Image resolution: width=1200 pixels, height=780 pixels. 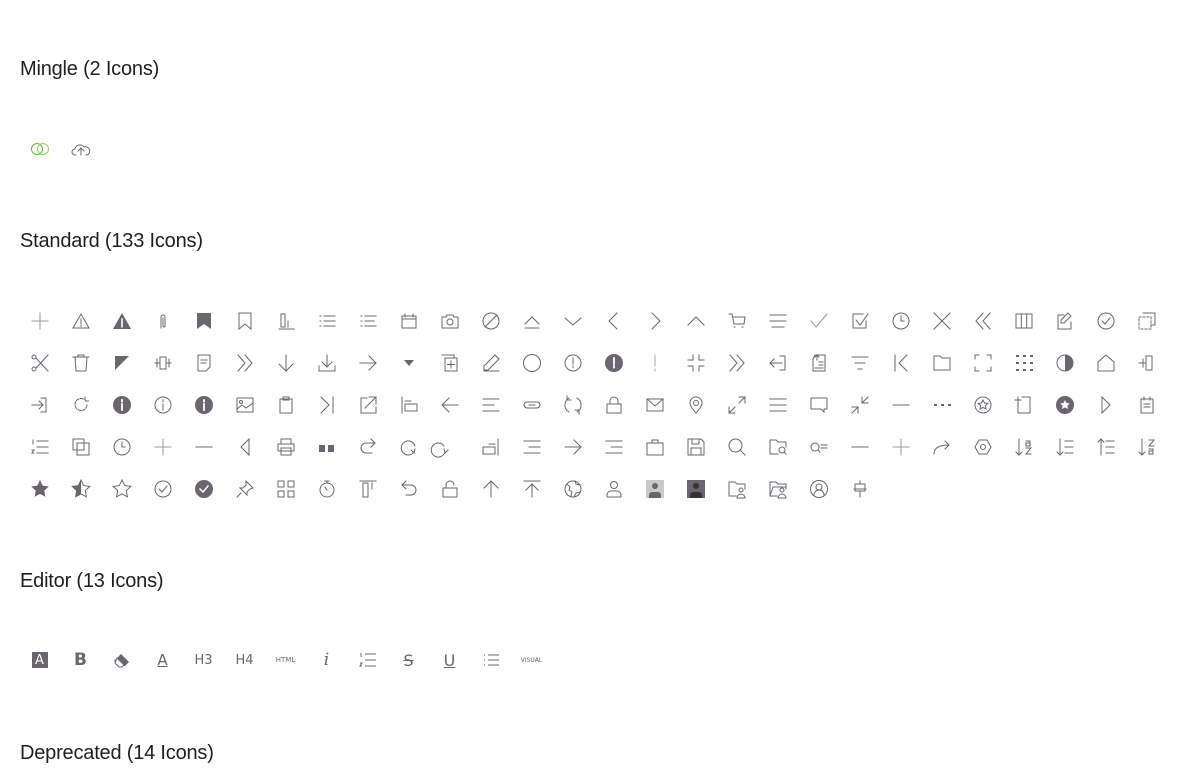 I want to click on standard-icon-tile-folder-search, so click(x=777, y=447).